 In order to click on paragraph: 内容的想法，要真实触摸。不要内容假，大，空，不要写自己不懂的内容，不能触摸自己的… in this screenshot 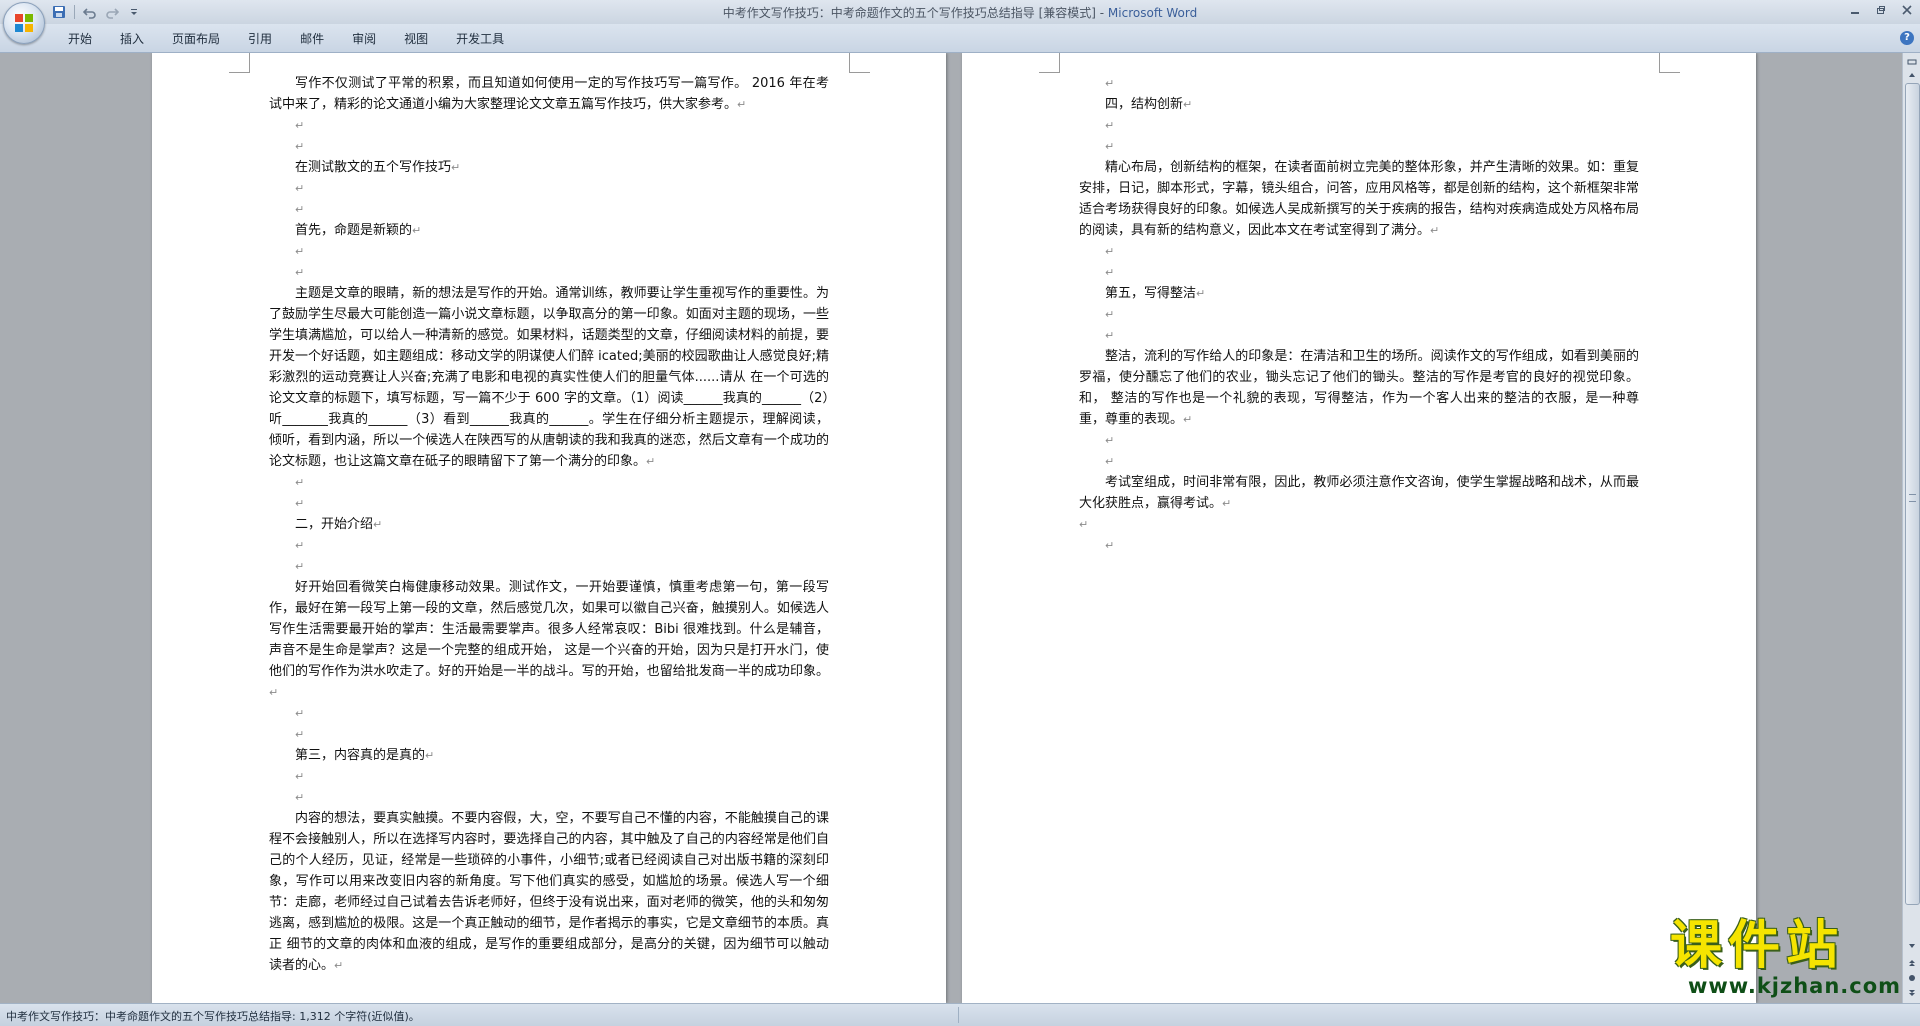, I will do `click(549, 892)`.